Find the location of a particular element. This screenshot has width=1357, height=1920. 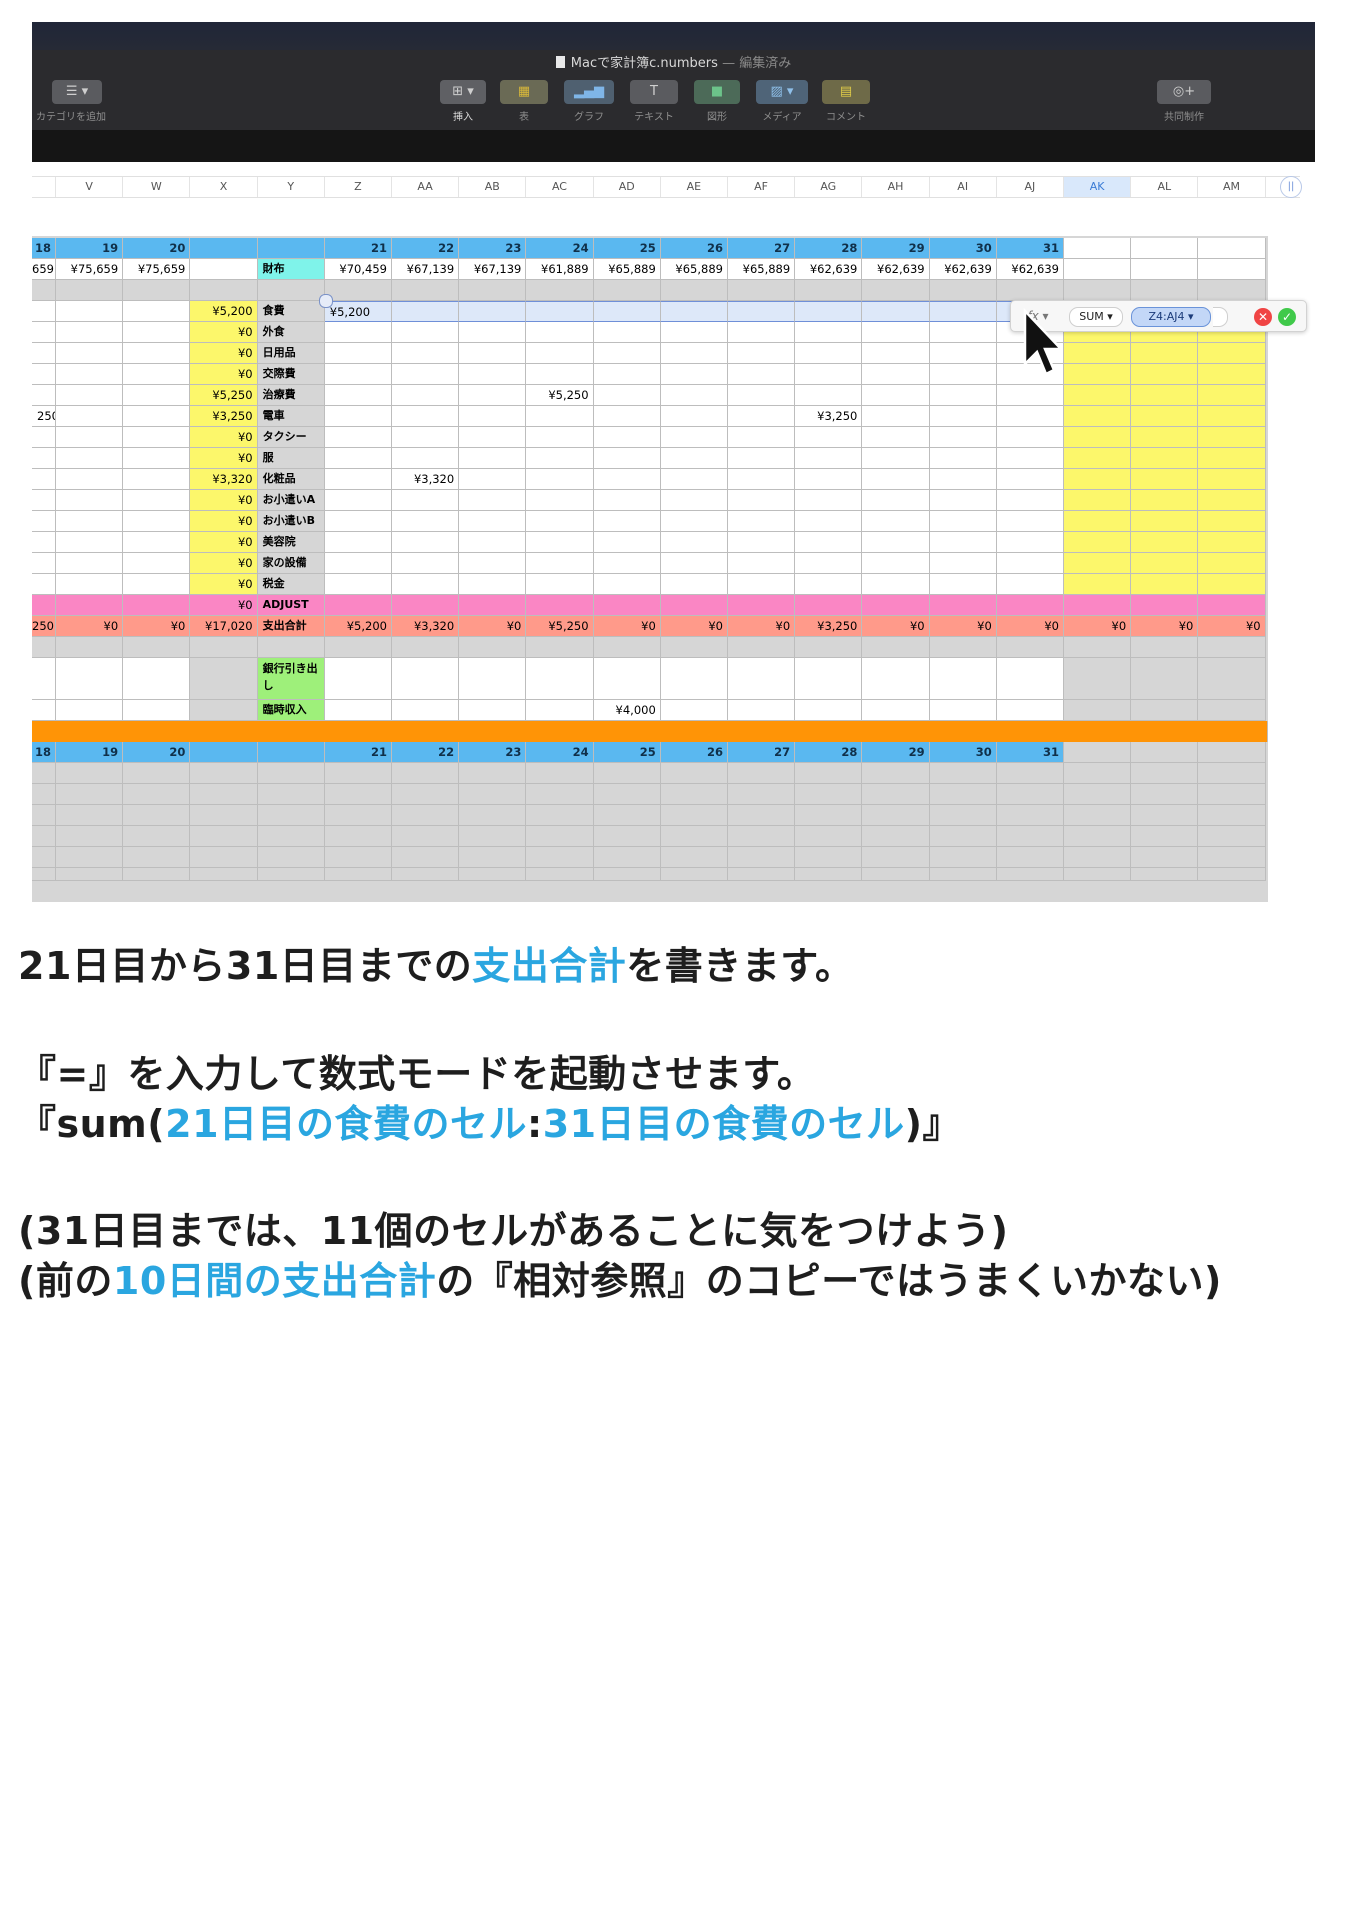

column-header-am: AM is located at coordinates (1232, 187).